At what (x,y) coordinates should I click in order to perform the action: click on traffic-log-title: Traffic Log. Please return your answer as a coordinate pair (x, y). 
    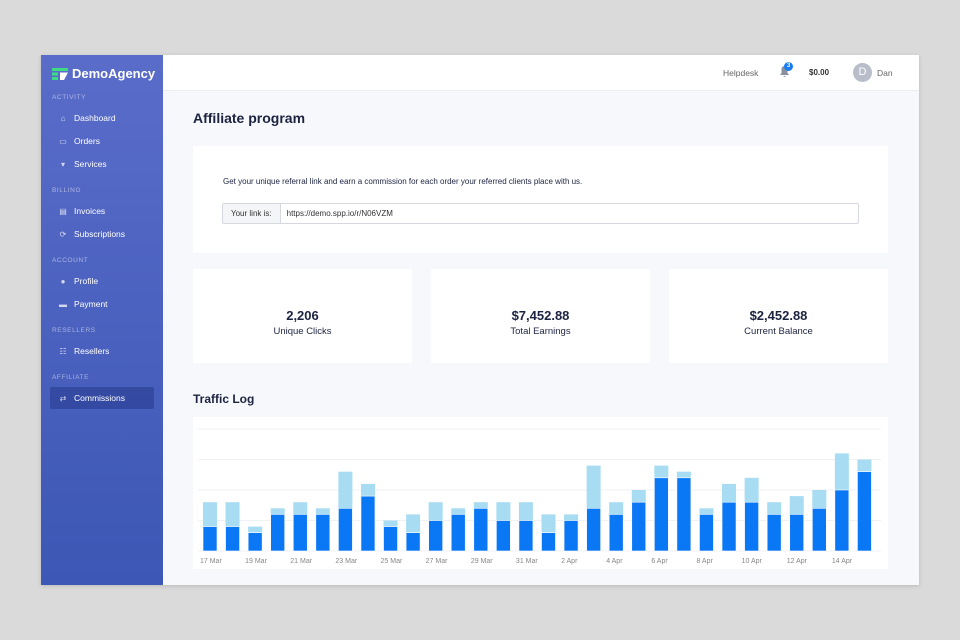
    Looking at the image, I should click on (224, 399).